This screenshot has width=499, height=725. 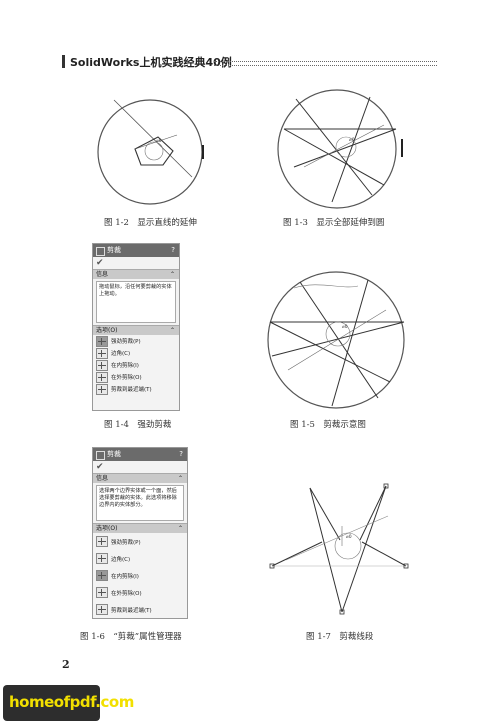 I want to click on header-rule, so click(x=325, y=63).